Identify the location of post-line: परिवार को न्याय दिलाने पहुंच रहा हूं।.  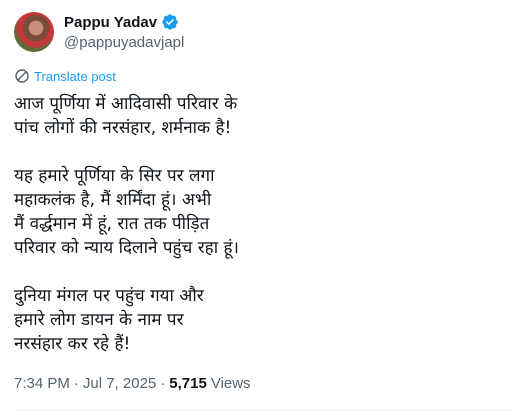
(126, 248).